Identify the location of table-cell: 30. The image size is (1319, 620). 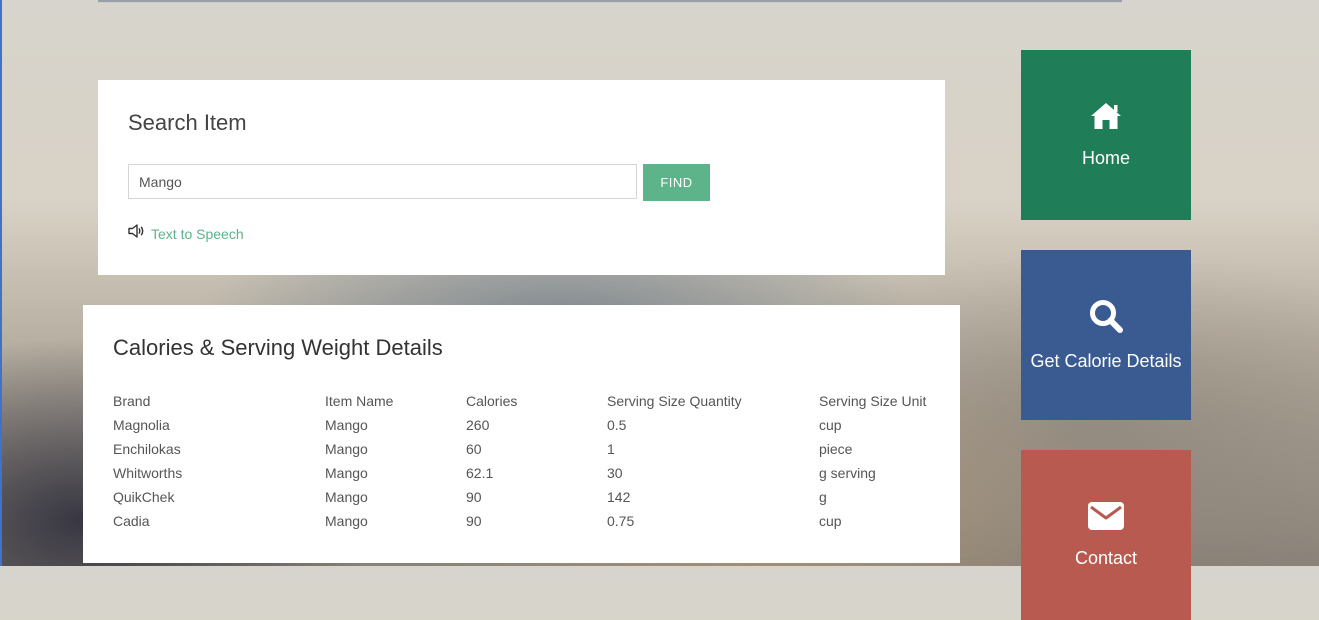
(615, 473).